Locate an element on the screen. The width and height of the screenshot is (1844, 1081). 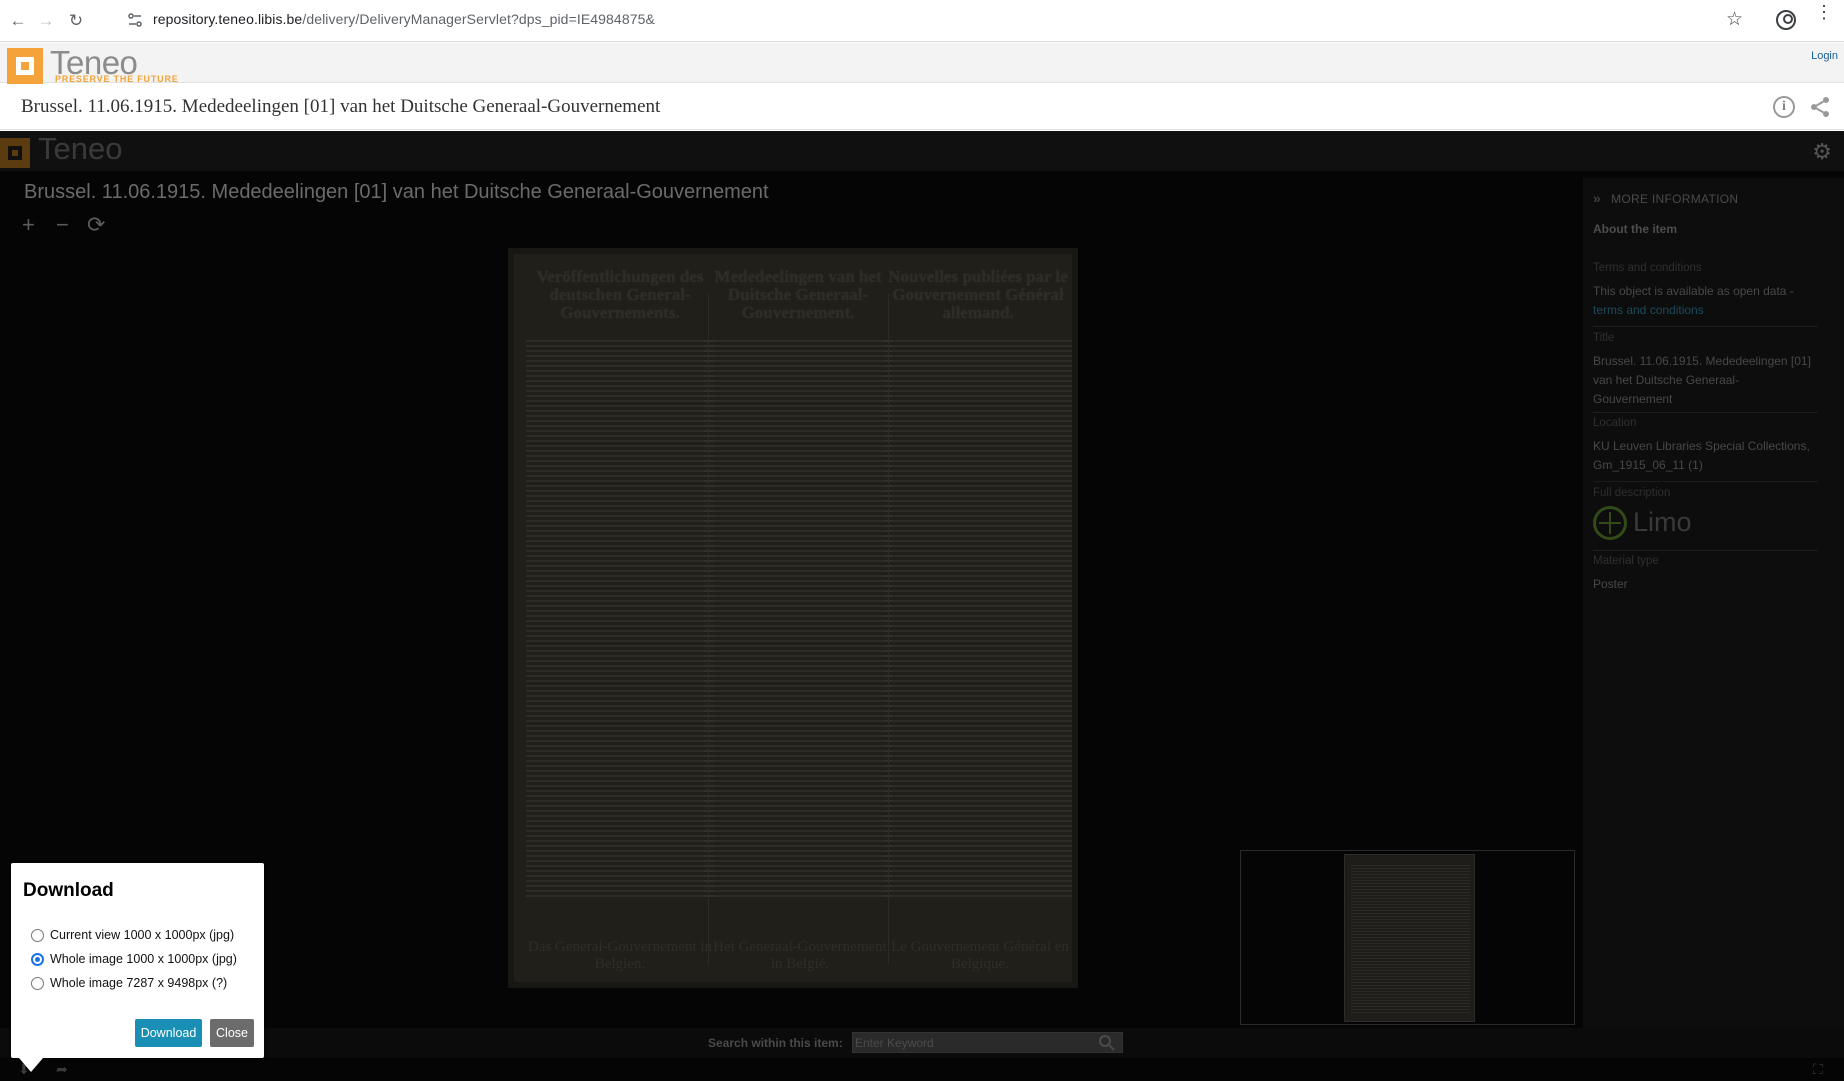
dialog-title: Download is located at coordinates (68, 890).